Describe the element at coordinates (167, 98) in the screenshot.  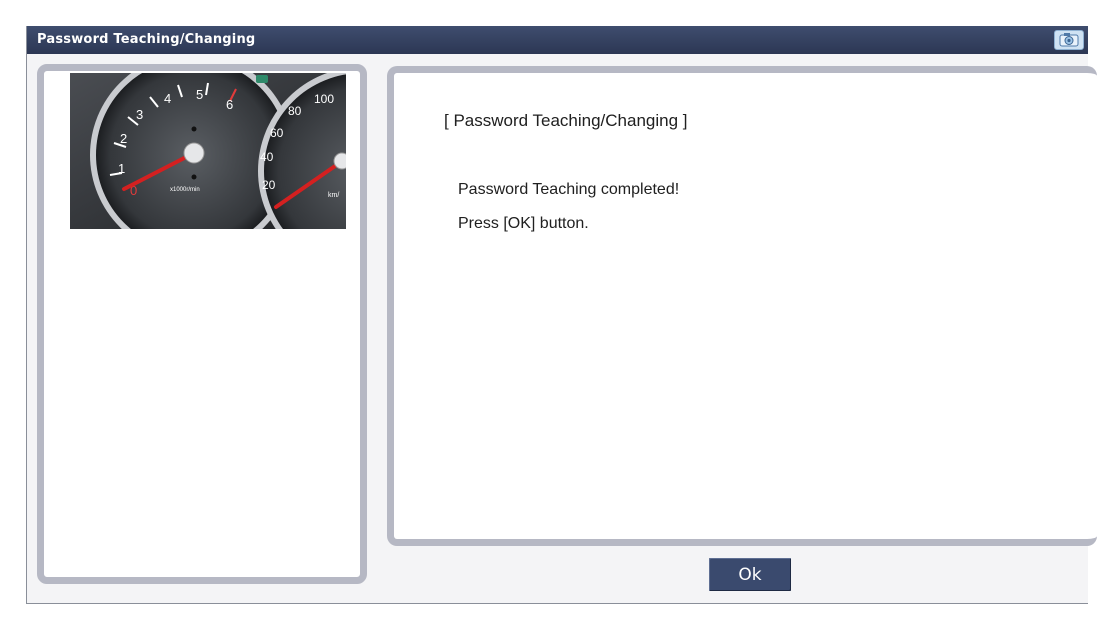
I see `tach-tick-4: 4` at that location.